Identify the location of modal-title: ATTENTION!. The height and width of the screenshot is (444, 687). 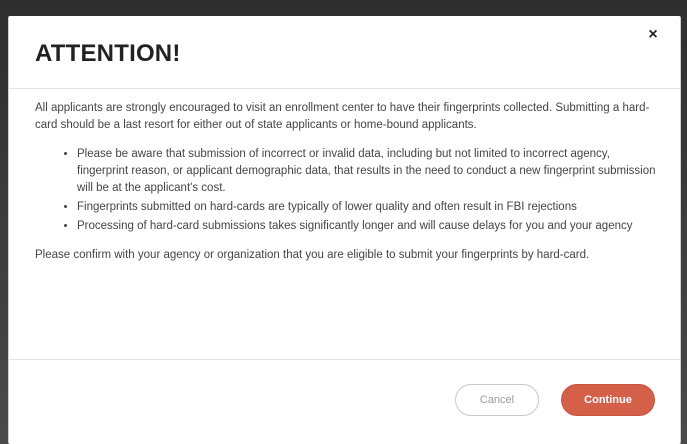
(108, 53).